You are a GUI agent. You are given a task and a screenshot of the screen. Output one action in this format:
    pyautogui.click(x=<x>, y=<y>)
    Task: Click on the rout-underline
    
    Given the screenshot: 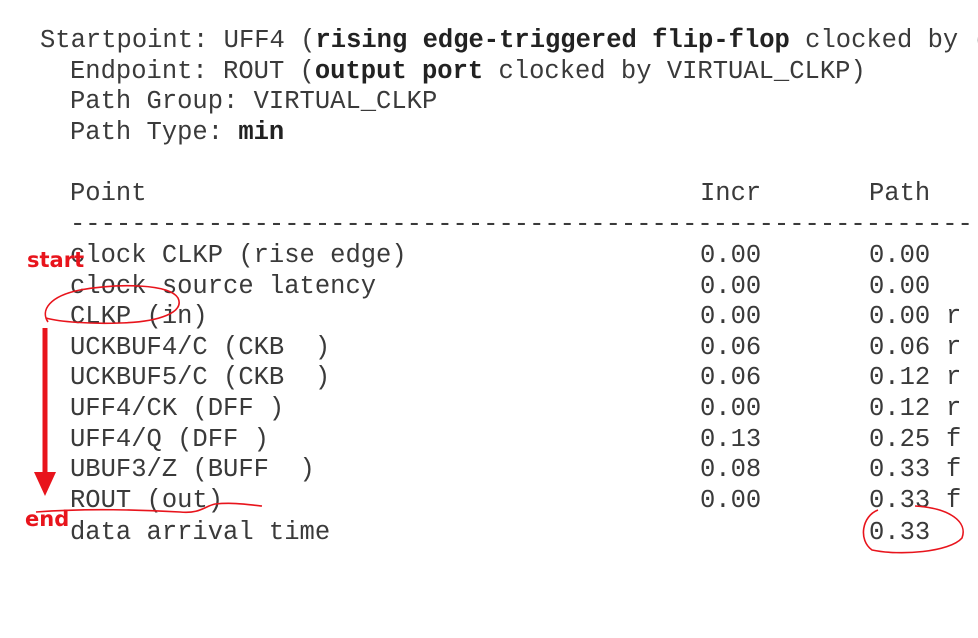 What is the action you would take?
    pyautogui.click(x=149, y=508)
    